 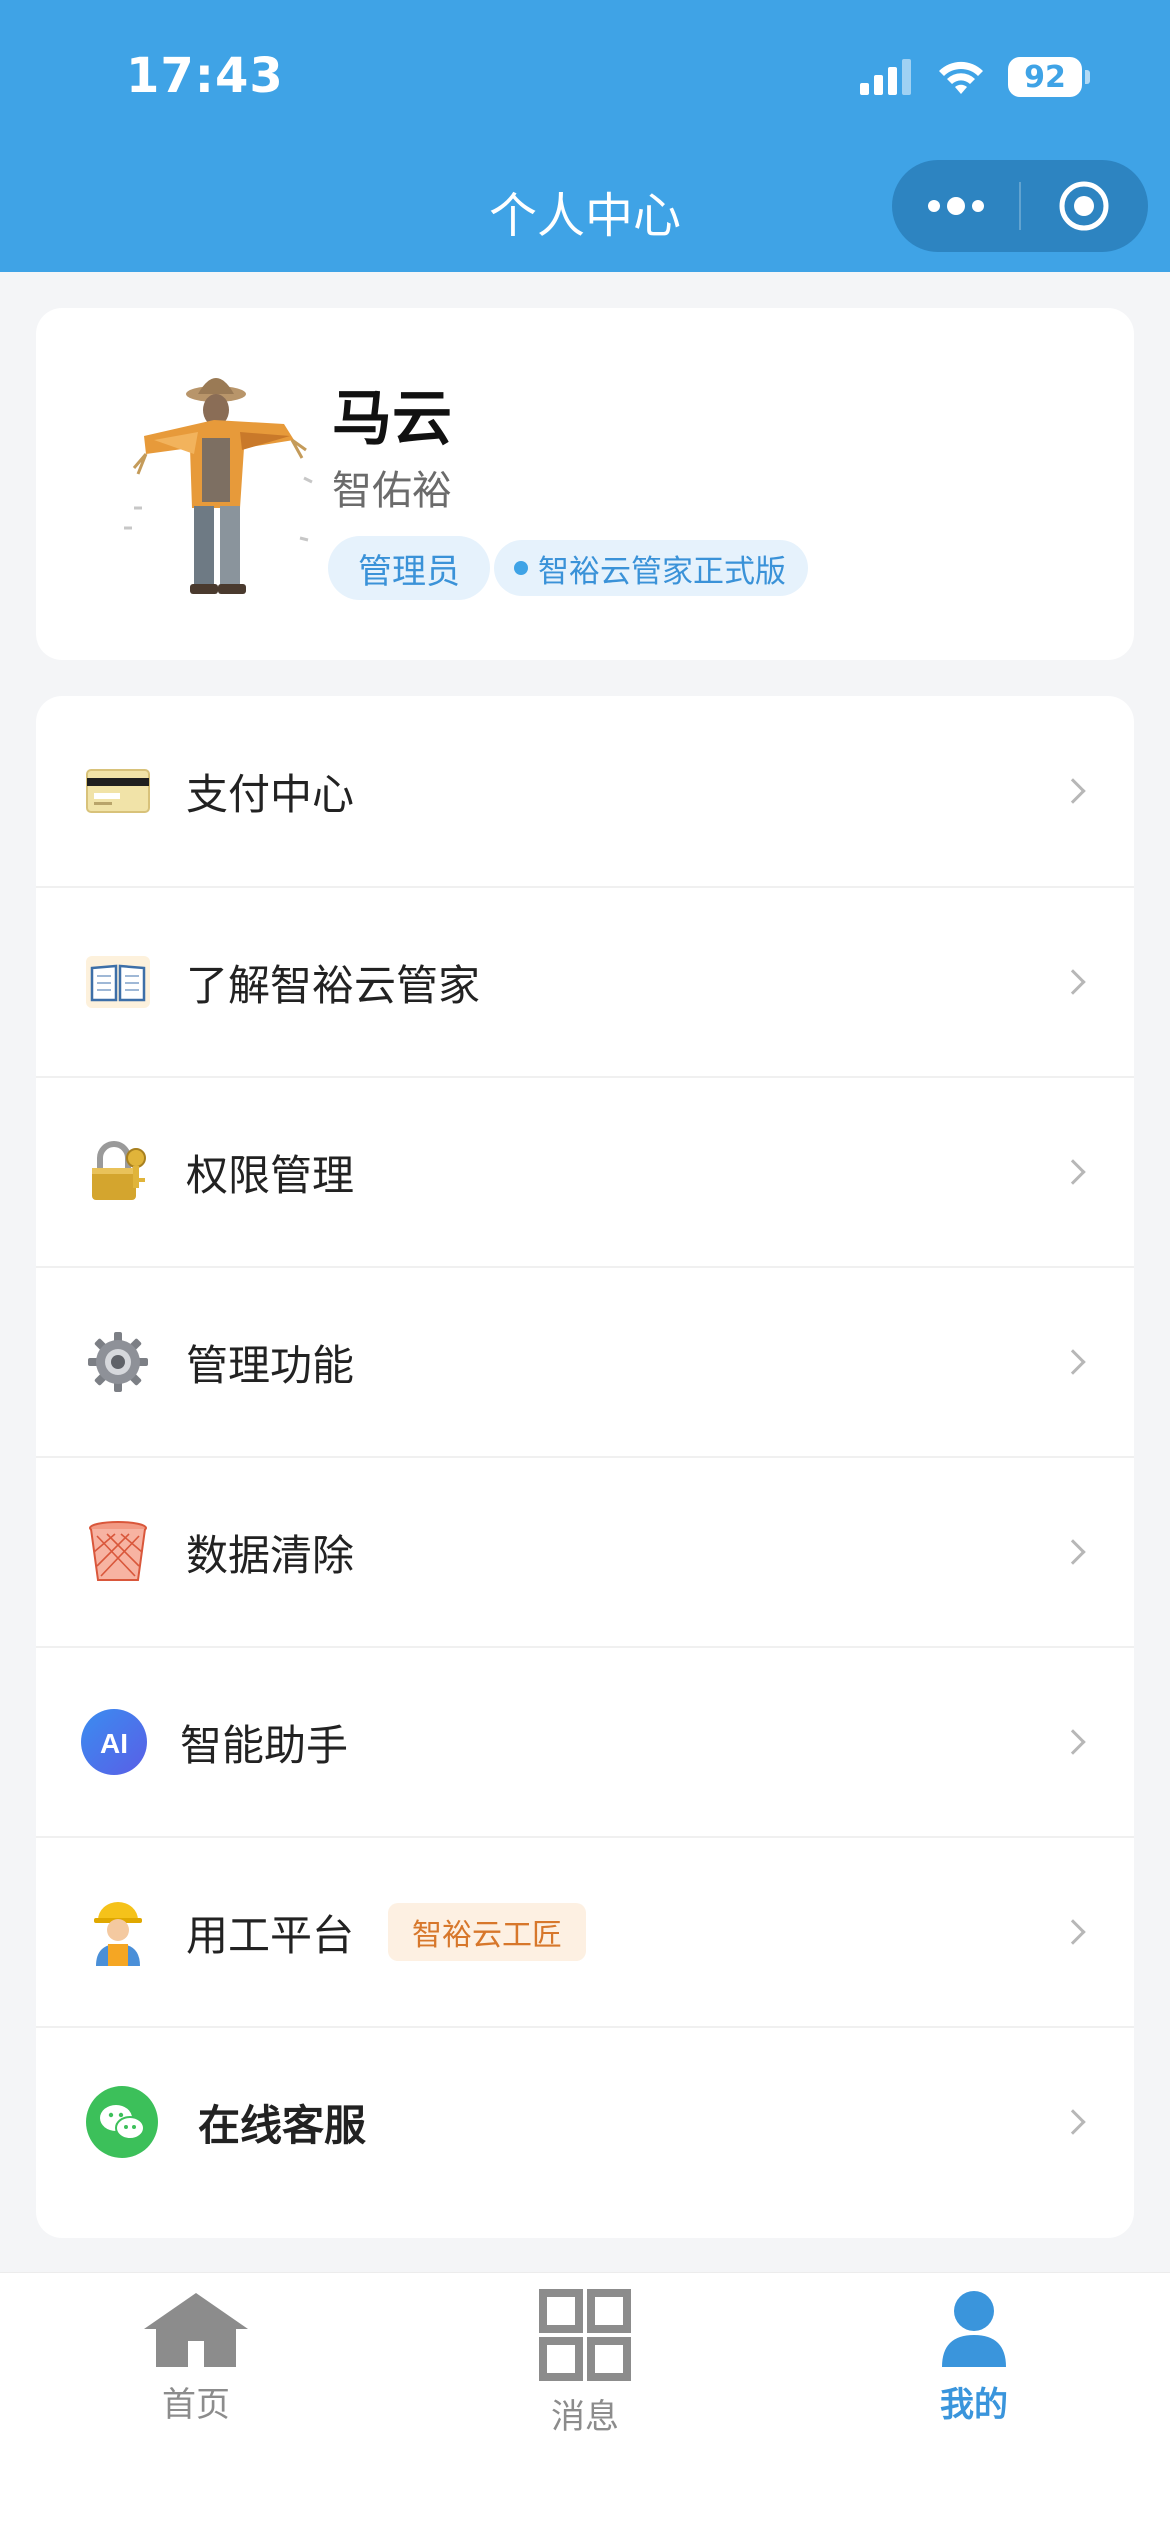 What do you see at coordinates (885, 77) in the screenshot?
I see `cellular-signal-icon` at bounding box center [885, 77].